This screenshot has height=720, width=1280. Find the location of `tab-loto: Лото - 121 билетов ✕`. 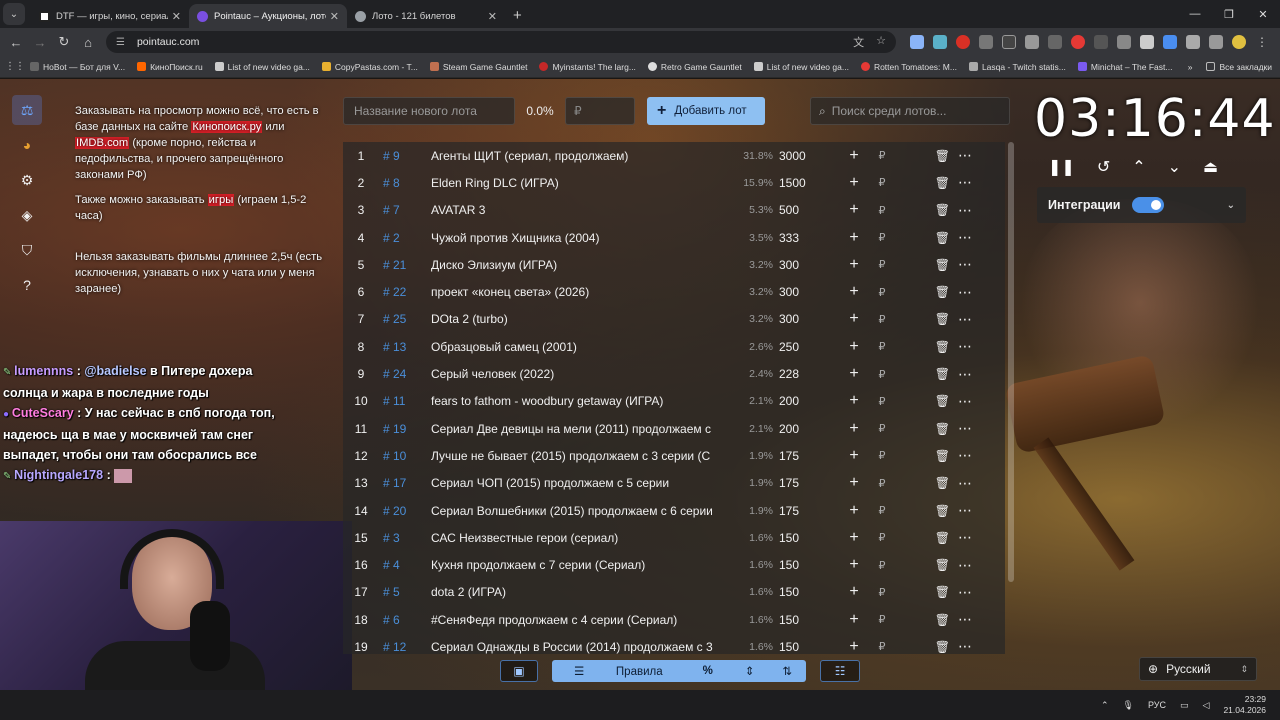

tab-loto: Лото - 121 билетов ✕ is located at coordinates (426, 16).